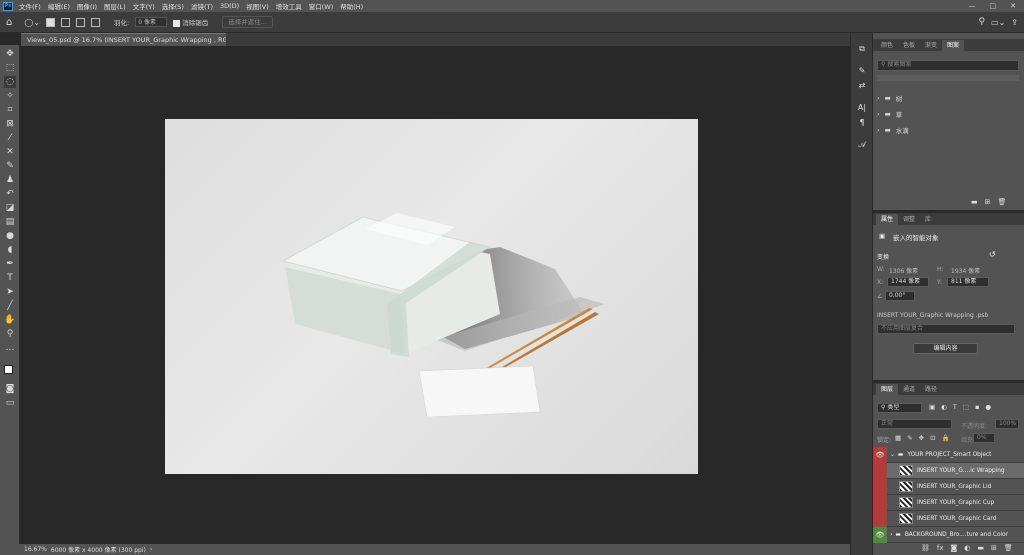 The image size is (1024, 555). Describe the element at coordinates (257, 6) in the screenshot. I see `menu-view: 视图(V)` at that location.